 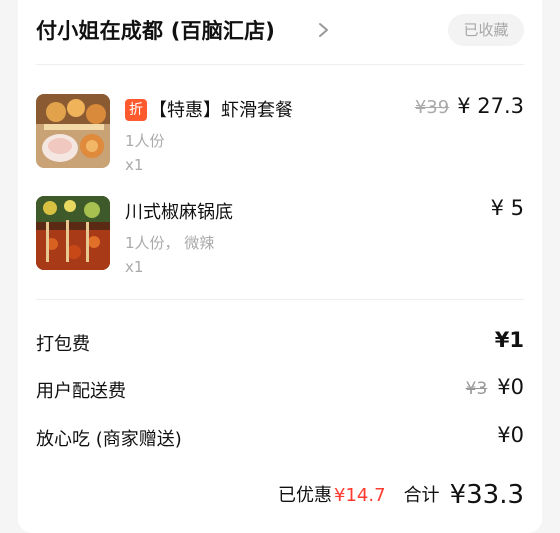 What do you see at coordinates (280, 390) in the screenshot?
I see `fee-row-delivery: 用户配送费 ¥3 ¥0` at bounding box center [280, 390].